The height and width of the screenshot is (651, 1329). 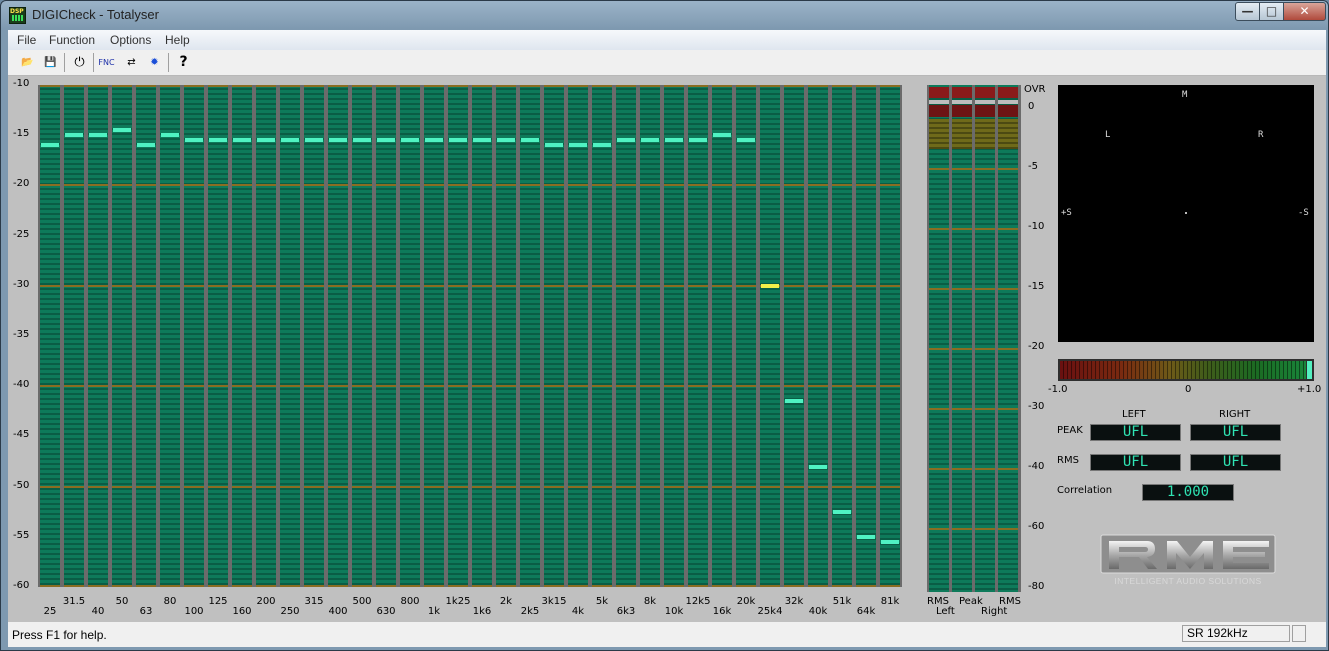 I want to click on band-16k, so click(x=722, y=336).